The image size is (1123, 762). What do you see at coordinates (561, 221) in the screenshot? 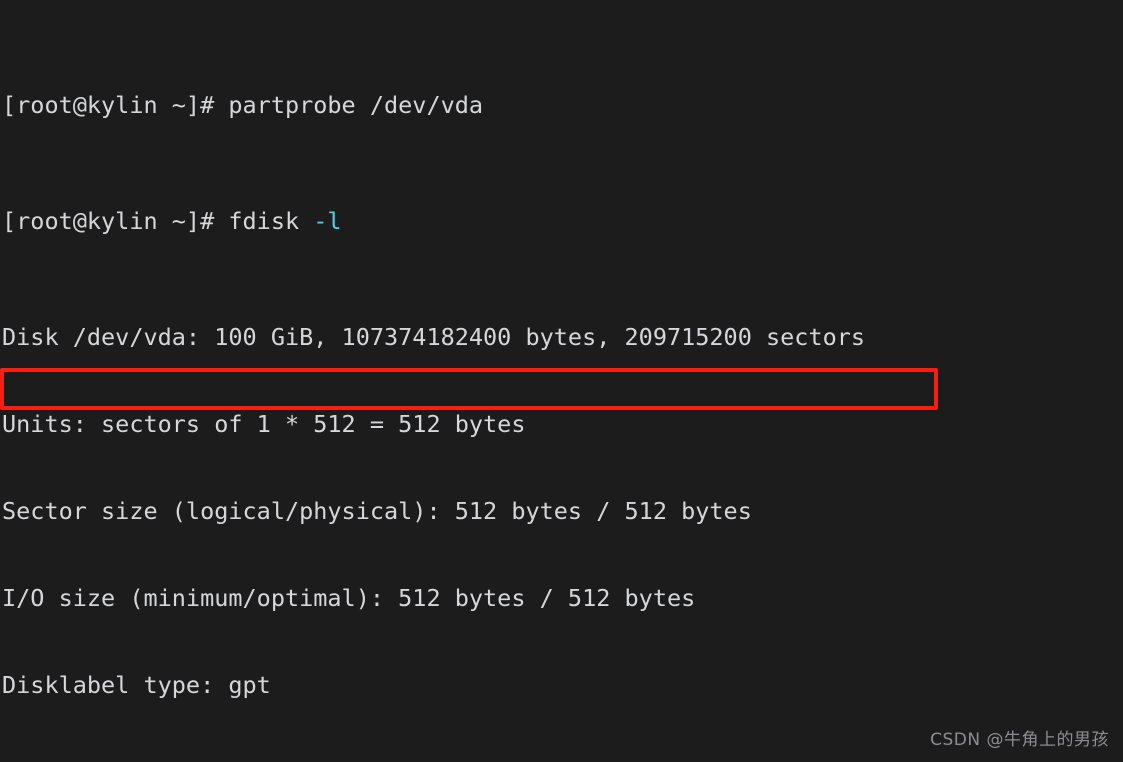
I see `terminal-line-command-fdisk: [root@kylin ~]# fdisk -l` at bounding box center [561, 221].